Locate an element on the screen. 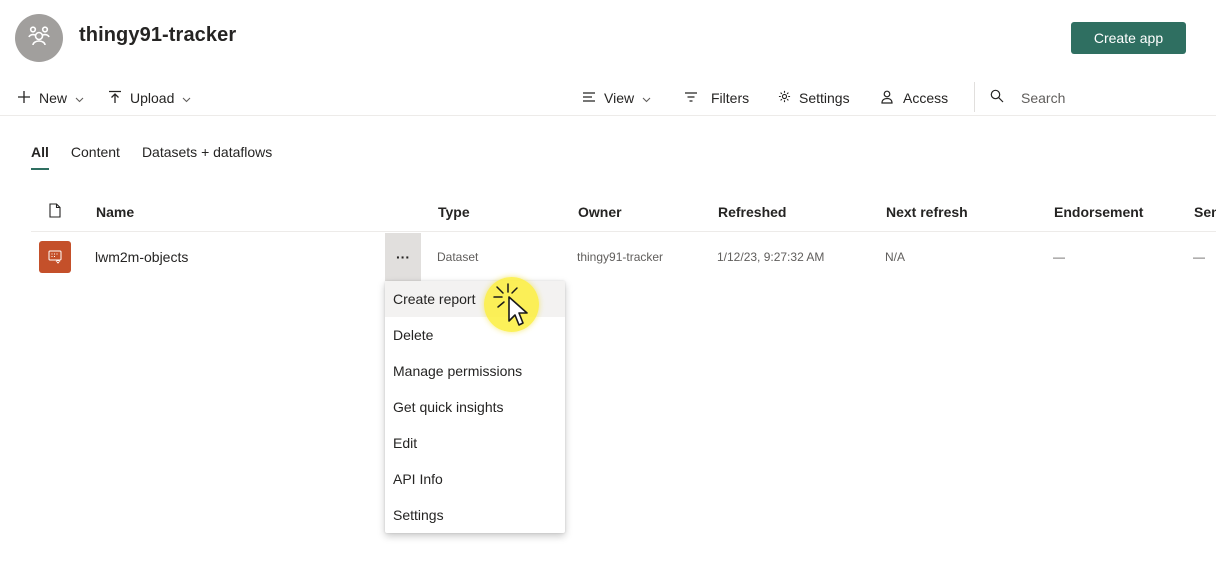  filters-label: Filters is located at coordinates (730, 98).